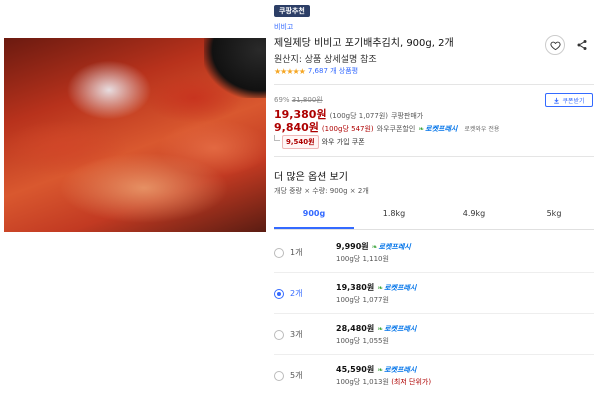  I want to click on tab-900g: 900g, so click(314, 217).